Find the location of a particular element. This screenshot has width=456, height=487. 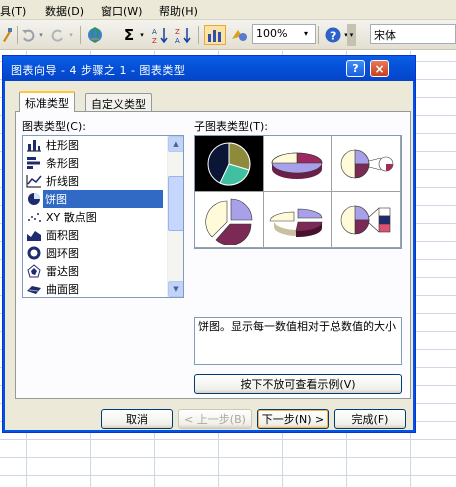

pie-of-pie-subtype-icon is located at coordinates (367, 163).